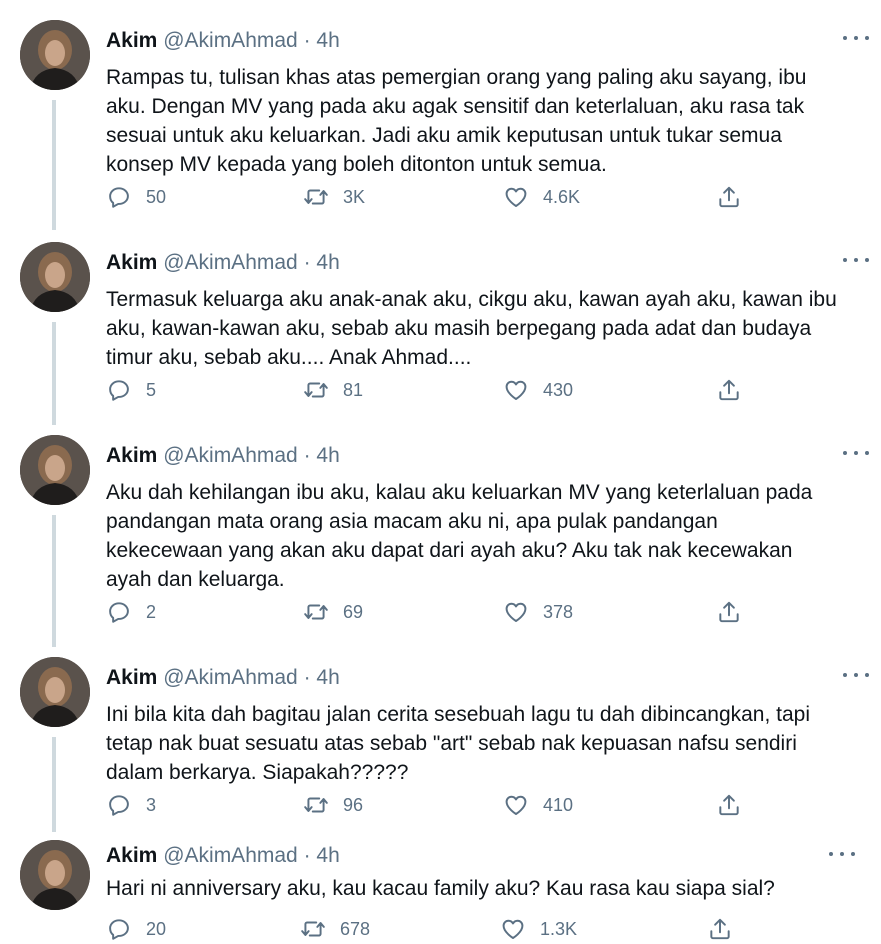 This screenshot has width=881, height=944. I want to click on like-button: 1.3K, so click(538, 929).